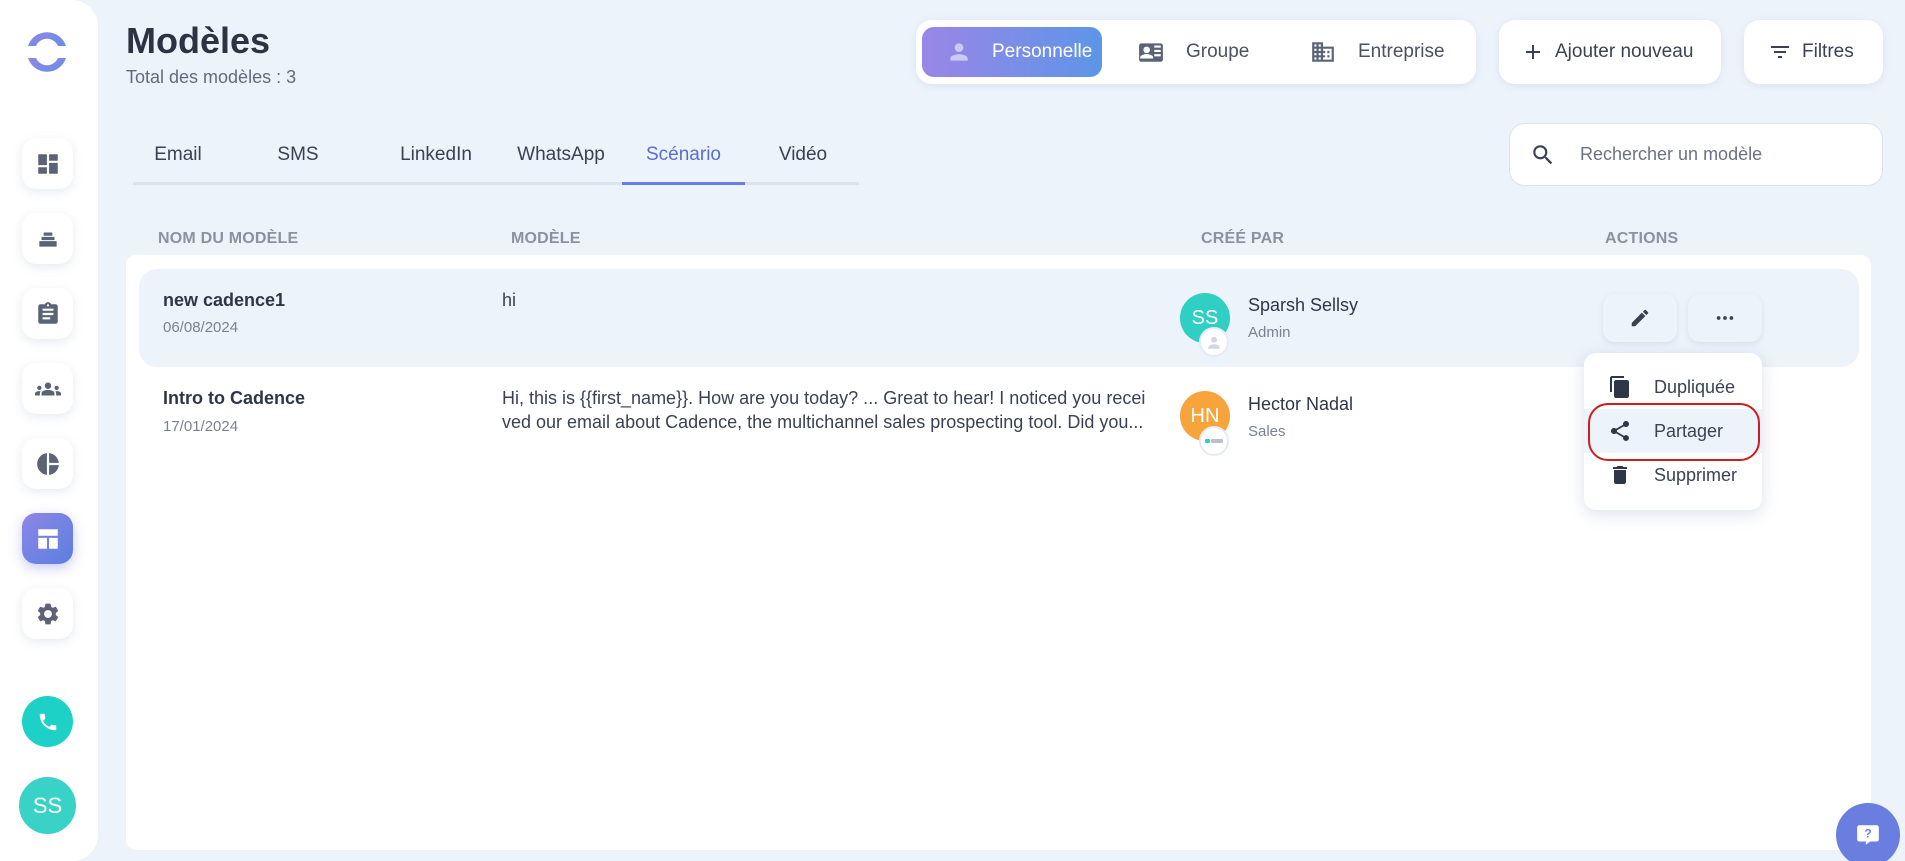 The width and height of the screenshot is (1905, 861). What do you see at coordinates (1243, 238) in the screenshot?
I see `column-header-created-by: CRÉÉ PAR` at bounding box center [1243, 238].